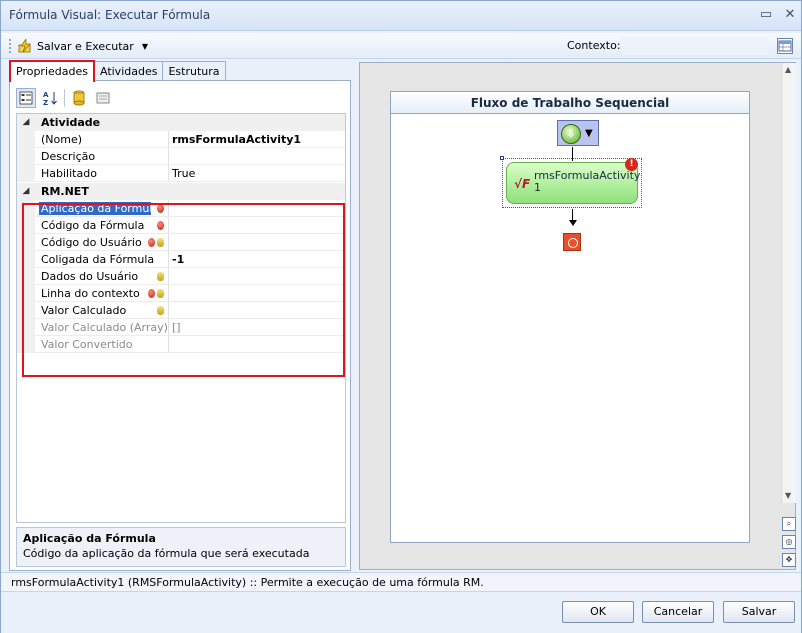 The image size is (802, 633). Describe the element at coordinates (678, 612) in the screenshot. I see `cancel-button: Cancelar` at that location.